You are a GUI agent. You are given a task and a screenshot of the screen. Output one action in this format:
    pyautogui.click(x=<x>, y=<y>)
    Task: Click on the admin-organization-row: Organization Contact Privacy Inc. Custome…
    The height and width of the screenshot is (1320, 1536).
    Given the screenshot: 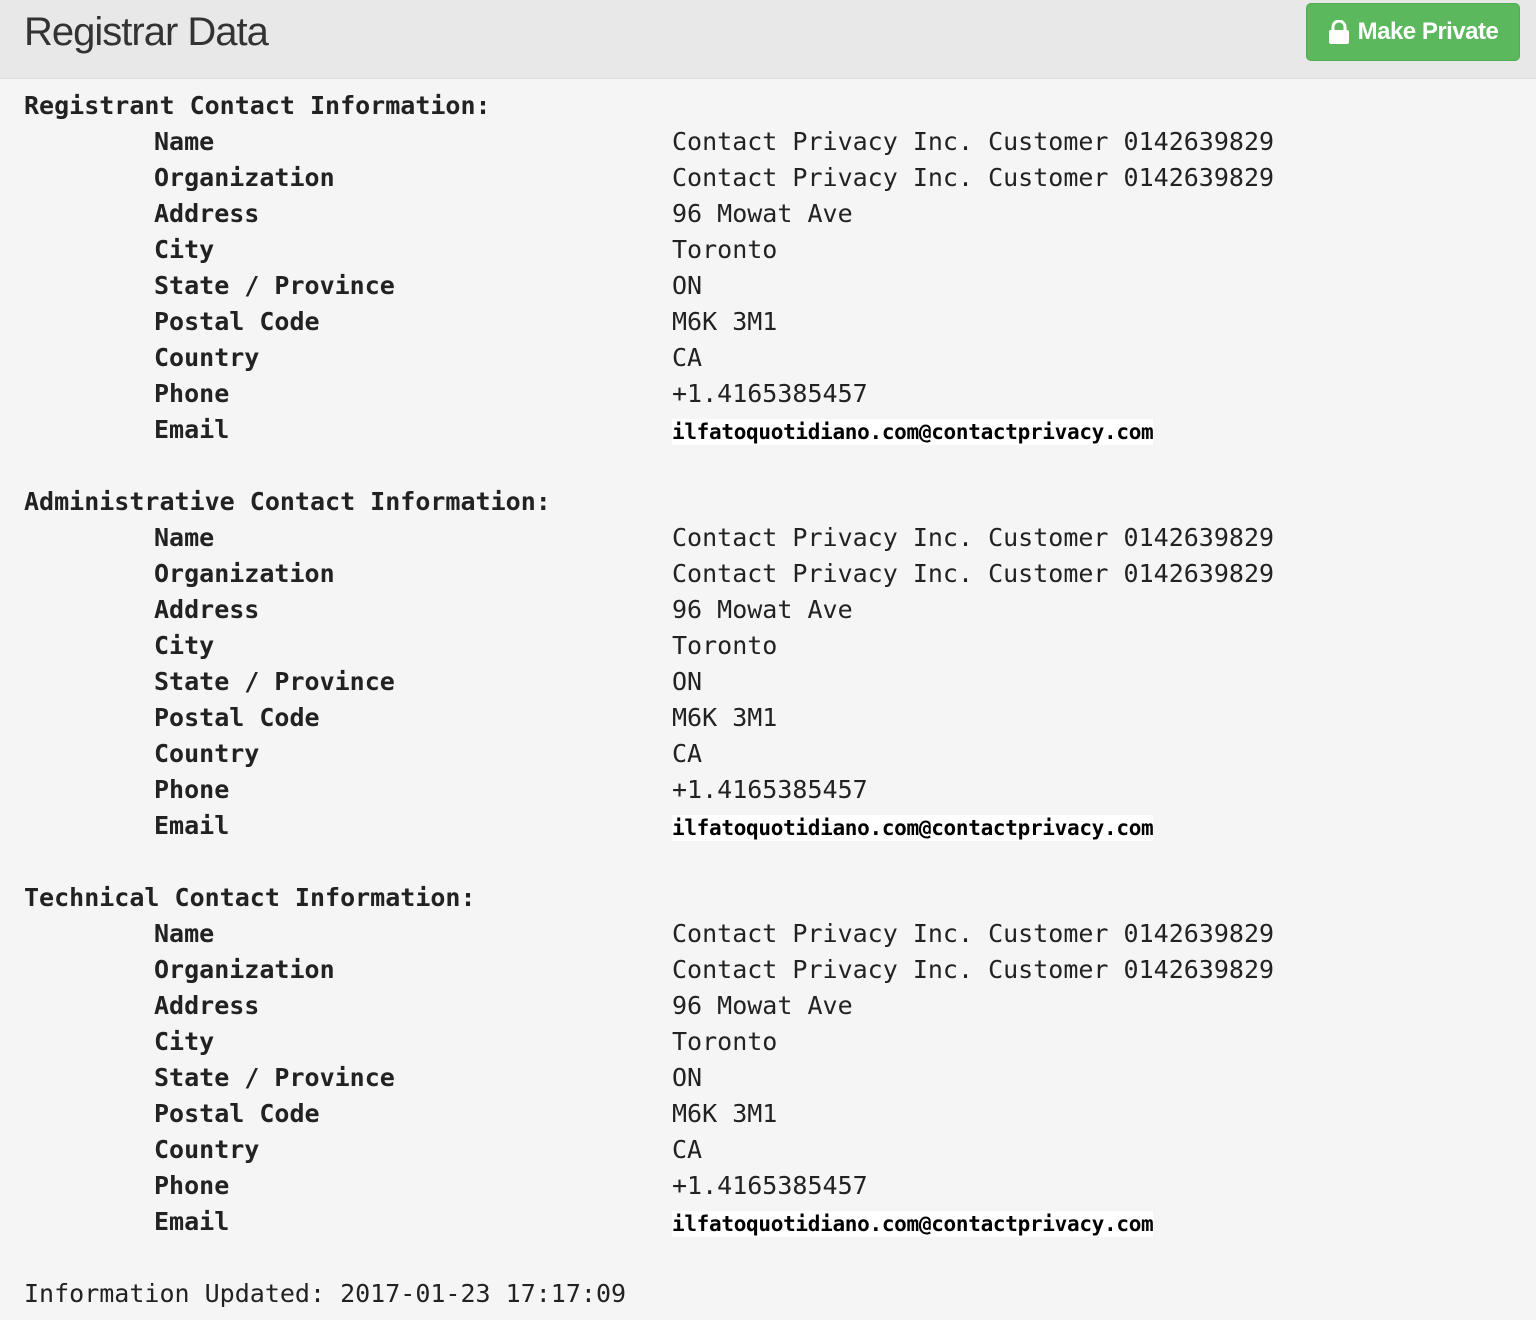 What is the action you would take?
    pyautogui.click(x=768, y=574)
    